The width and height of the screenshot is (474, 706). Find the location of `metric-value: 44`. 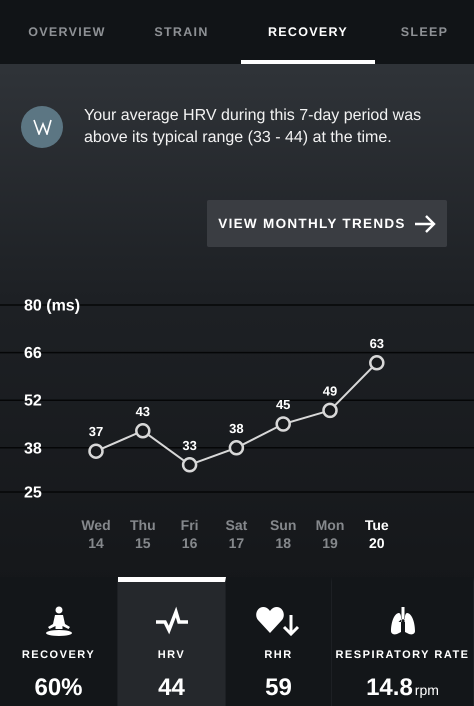

metric-value: 44 is located at coordinates (171, 688).